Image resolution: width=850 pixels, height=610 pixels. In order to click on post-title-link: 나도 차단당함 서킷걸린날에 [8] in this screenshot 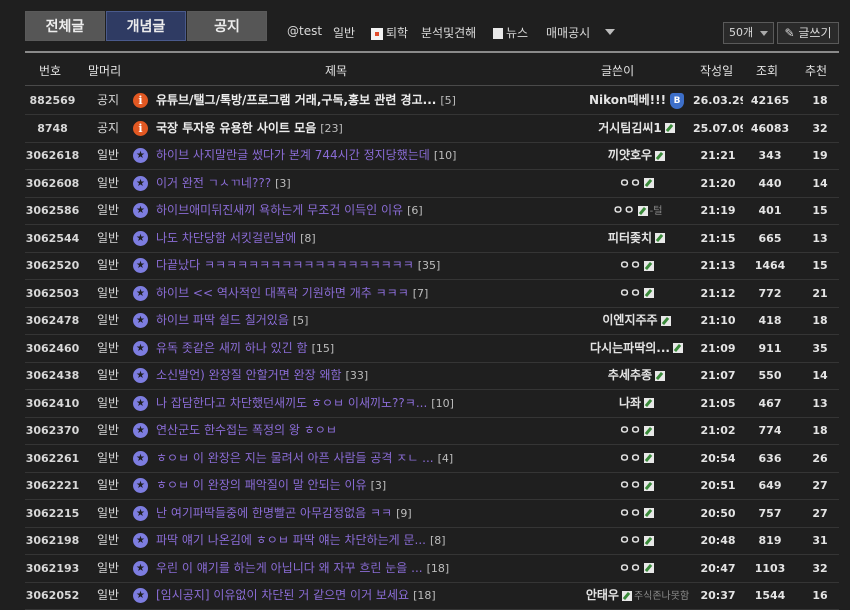, I will do `click(368, 238)`.